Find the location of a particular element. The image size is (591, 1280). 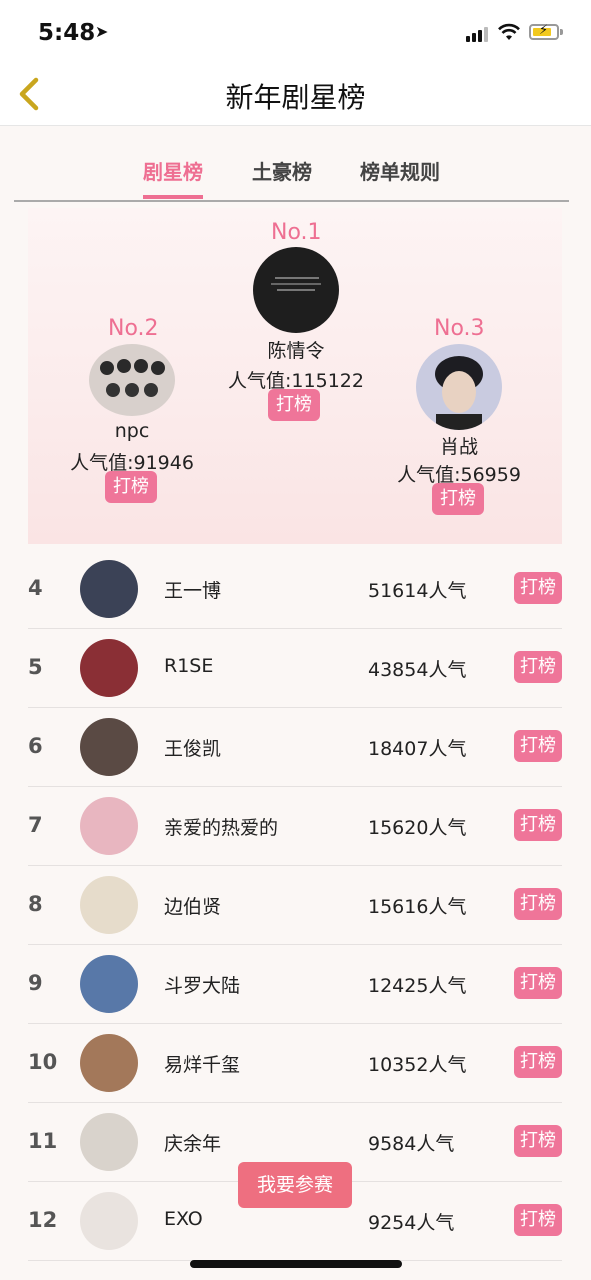

rank3-avatar is located at coordinates (459, 387).